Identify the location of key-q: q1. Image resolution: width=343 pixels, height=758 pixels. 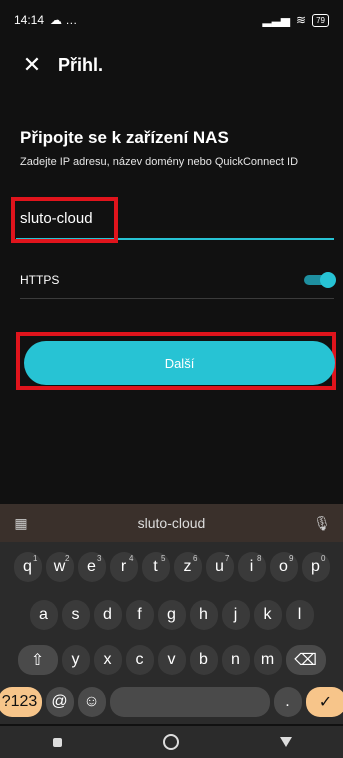
(27, 567).